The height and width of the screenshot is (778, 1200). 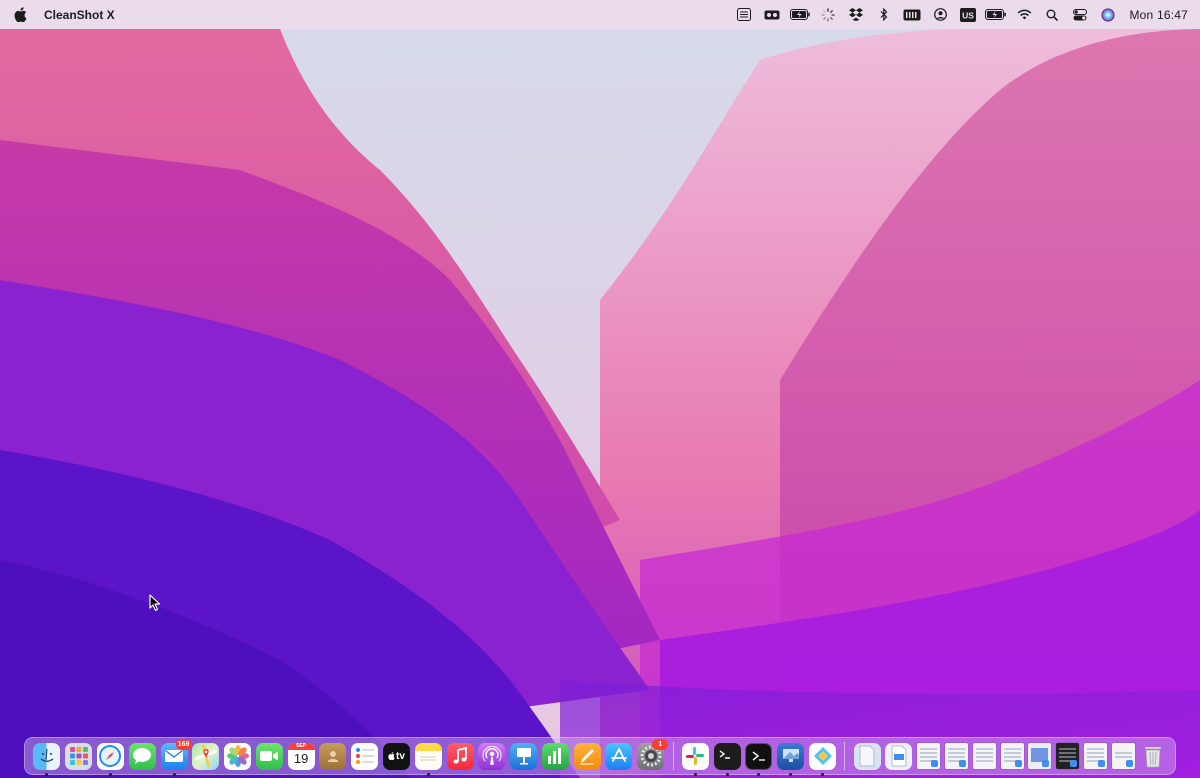 What do you see at coordinates (772, 15) in the screenshot?
I see `cleanshot-icon` at bounding box center [772, 15].